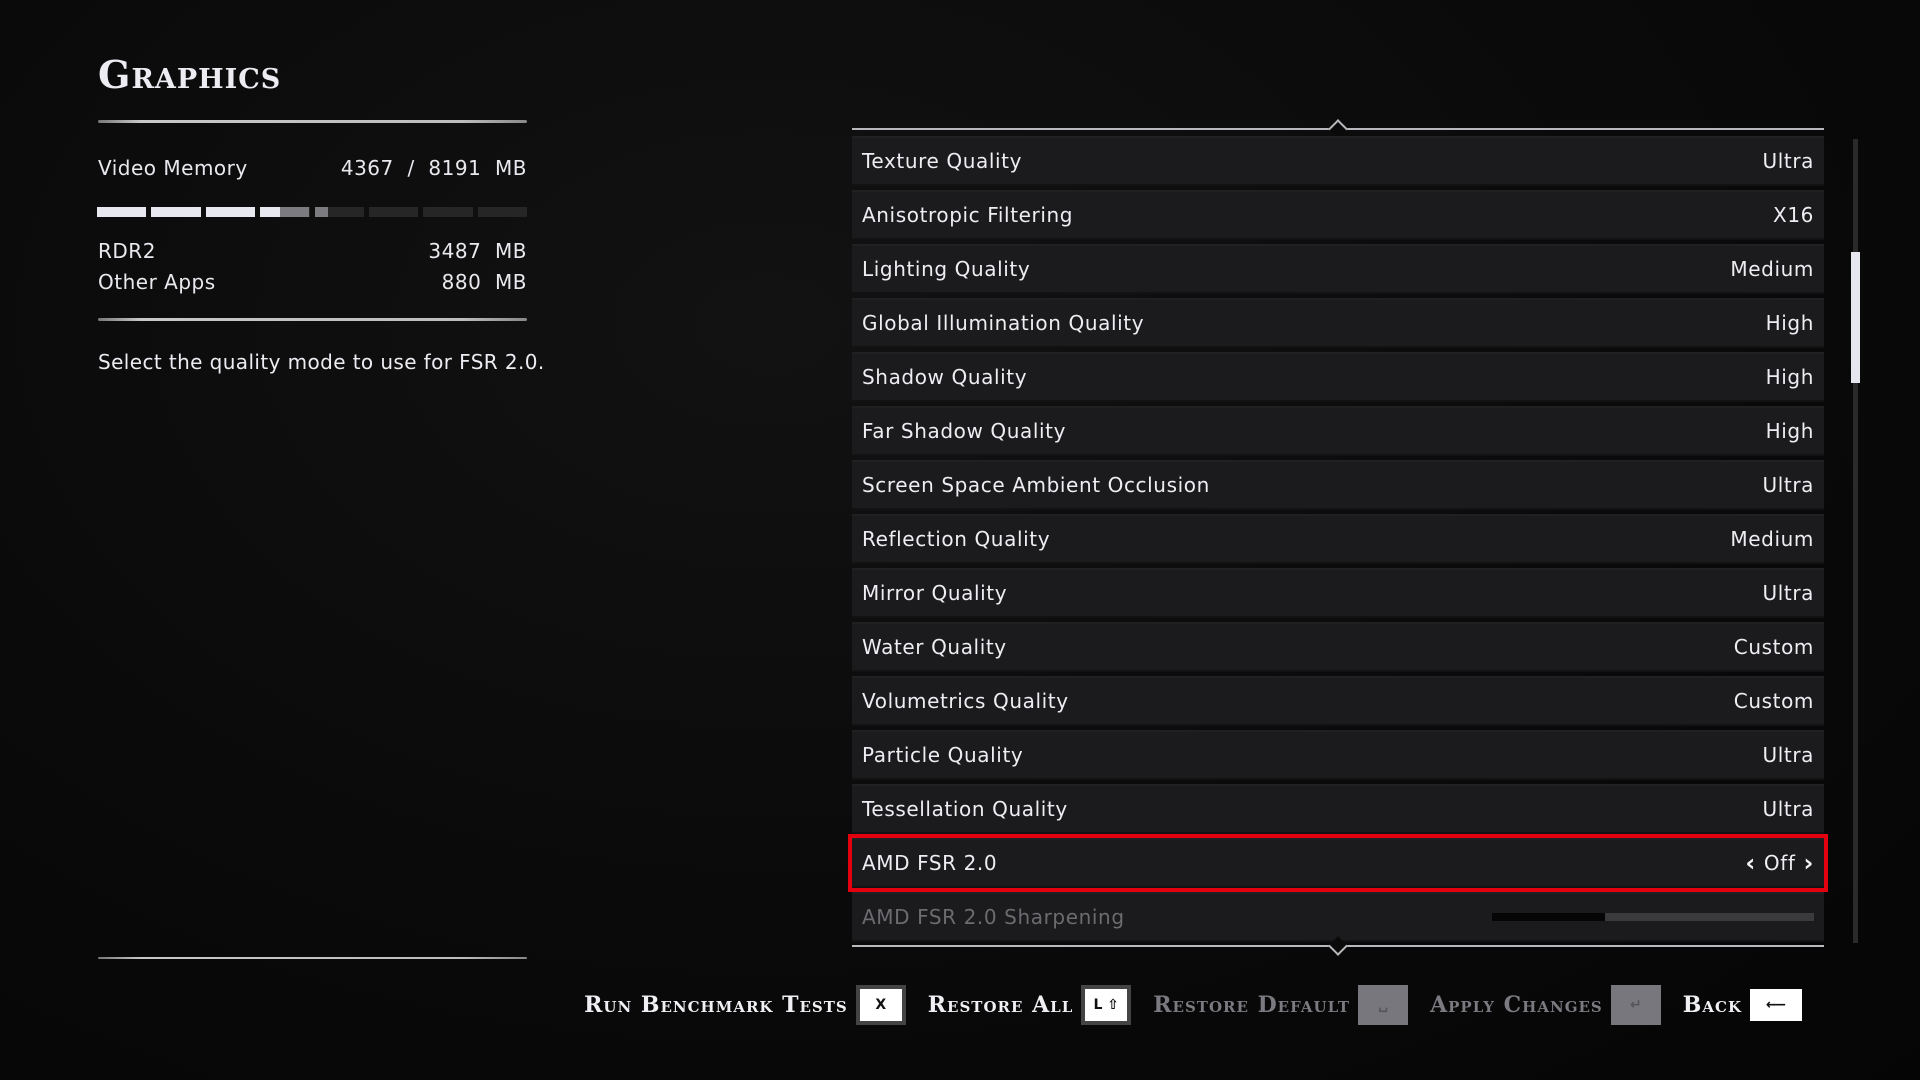  What do you see at coordinates (943, 755) in the screenshot?
I see `setting-label: Particle Quality` at bounding box center [943, 755].